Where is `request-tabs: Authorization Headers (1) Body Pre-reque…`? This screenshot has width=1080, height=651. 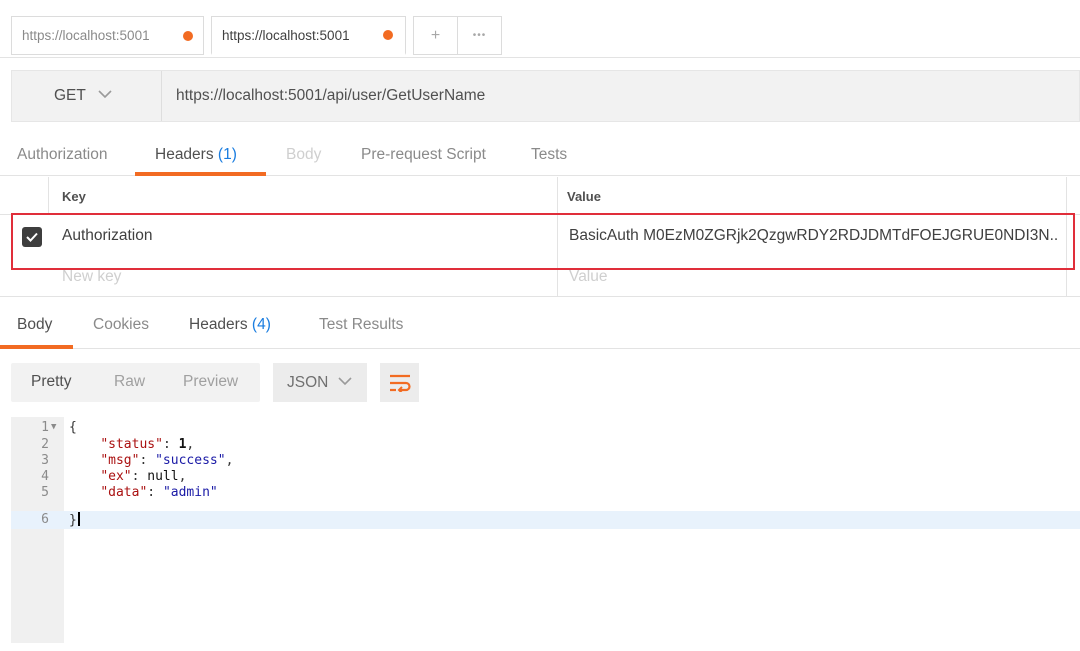 request-tabs: Authorization Headers (1) Body Pre-reque… is located at coordinates (540, 158).